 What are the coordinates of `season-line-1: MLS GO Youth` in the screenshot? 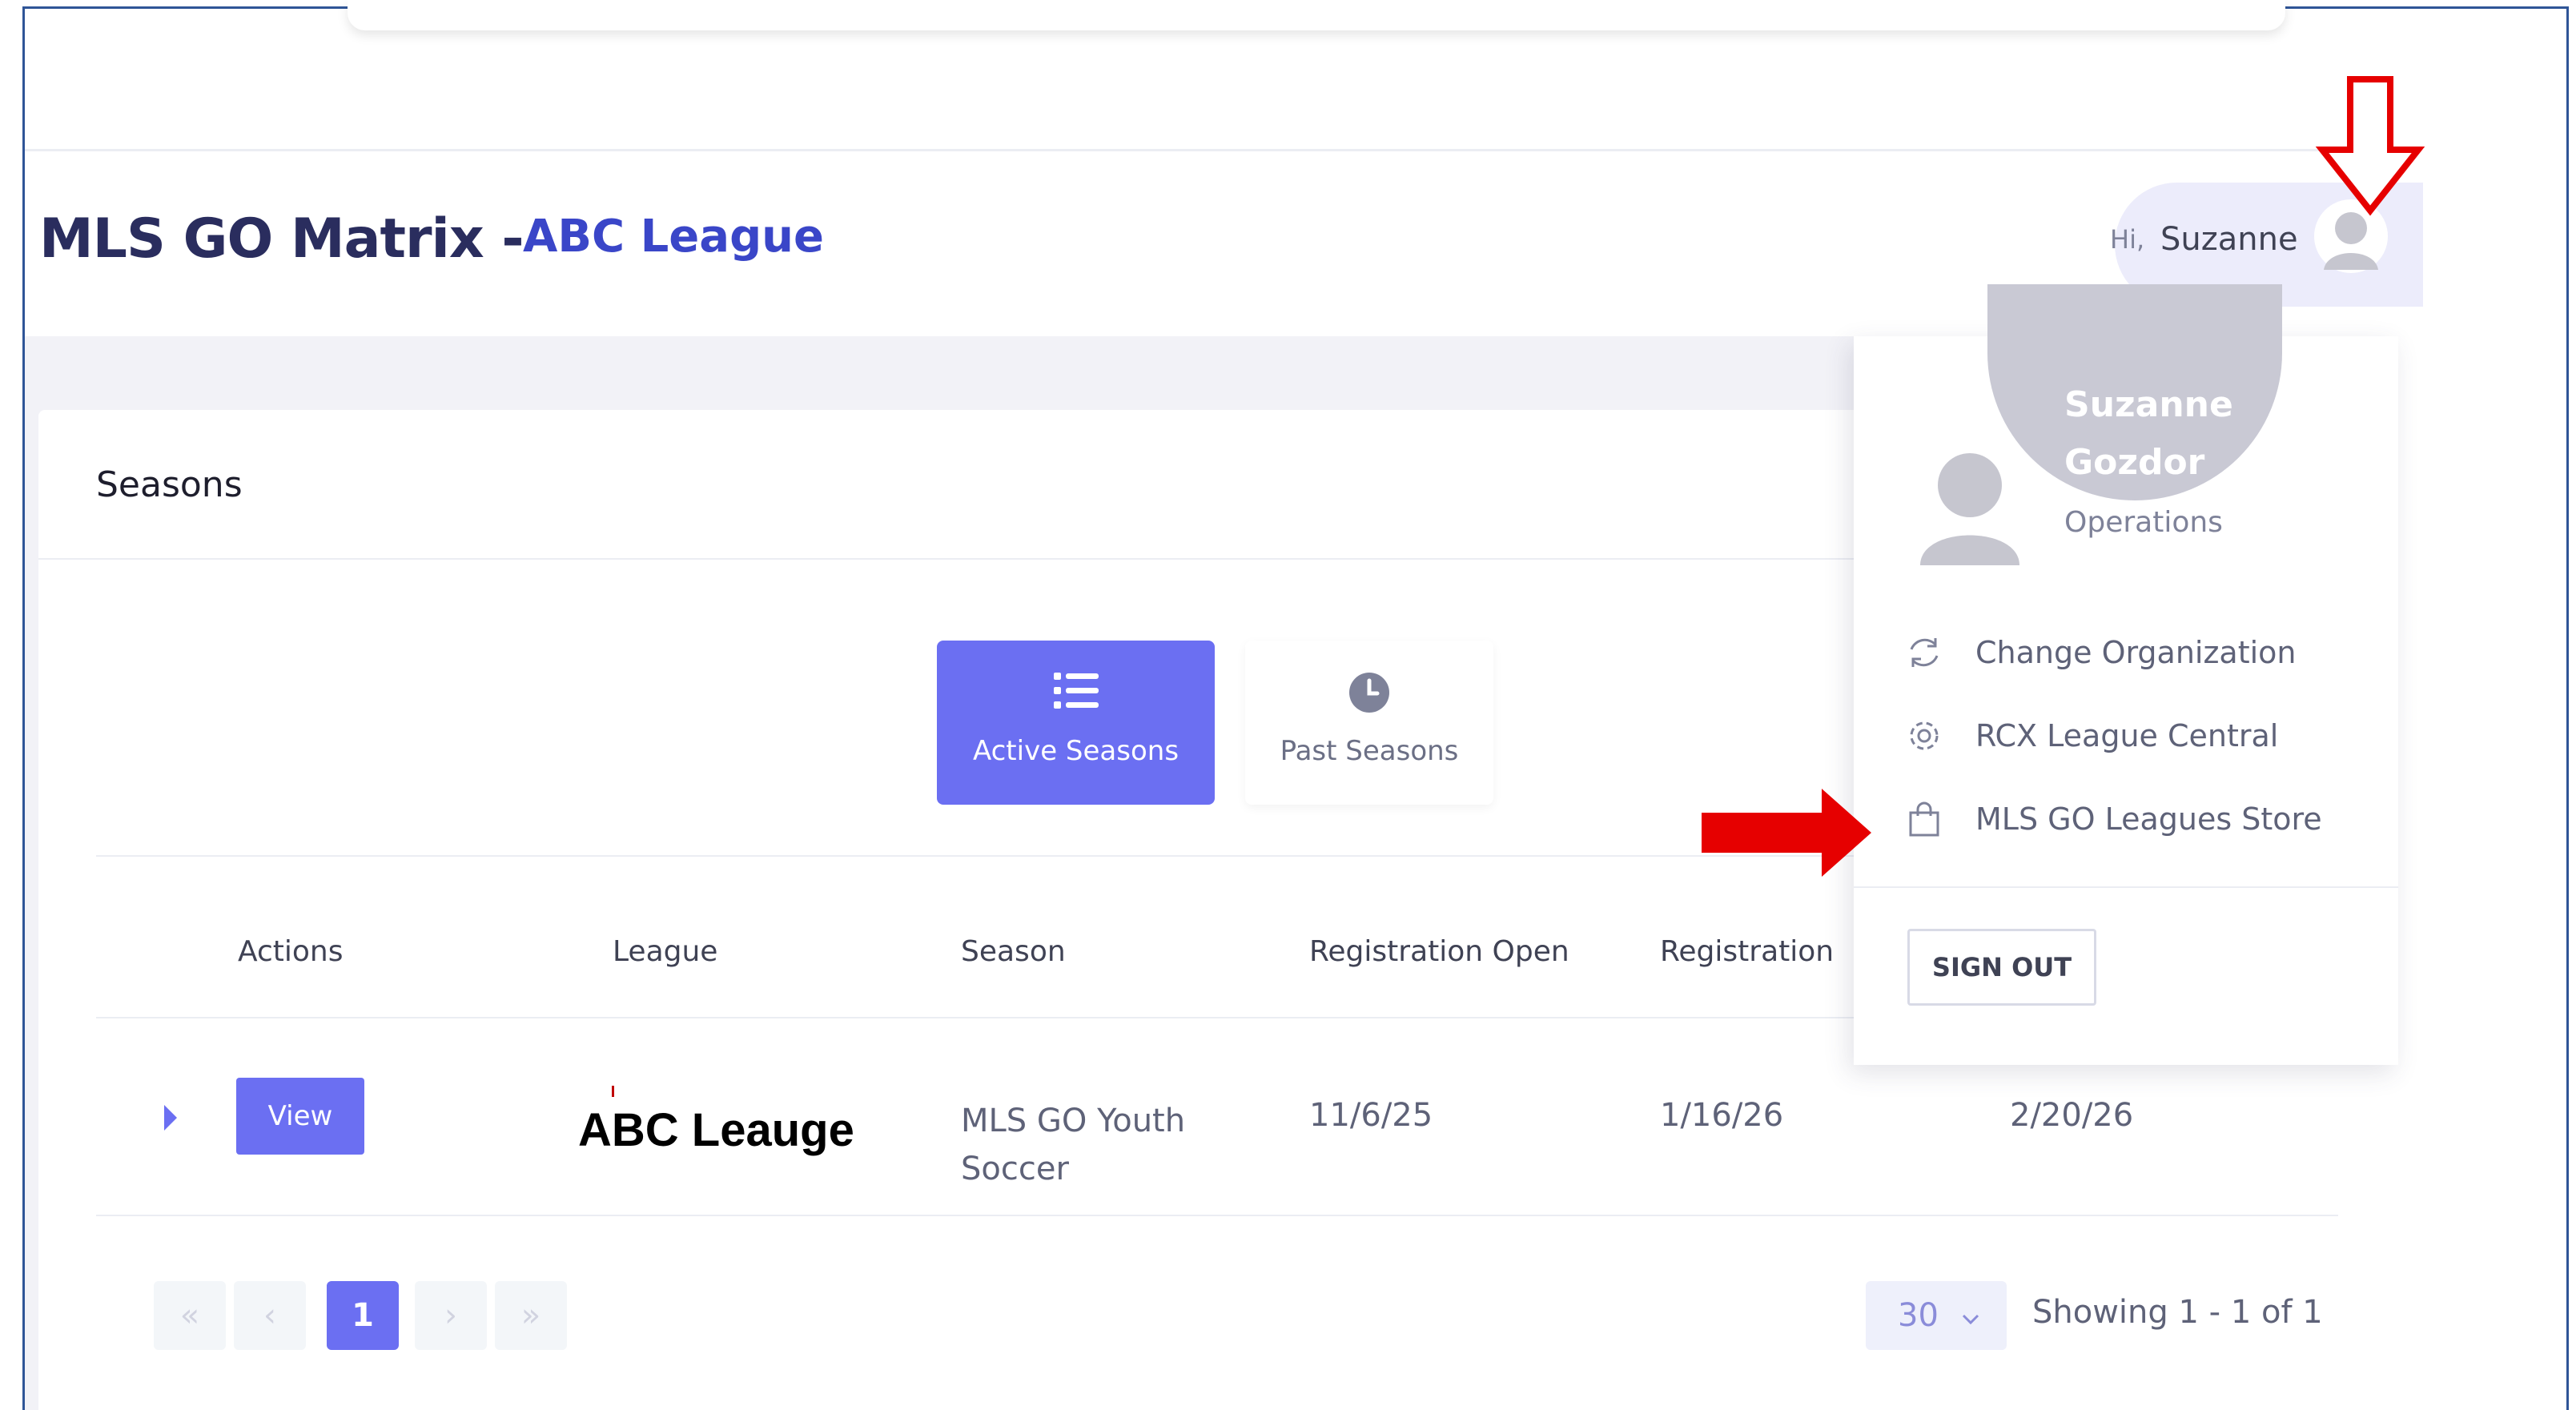 It's located at (1073, 1121).